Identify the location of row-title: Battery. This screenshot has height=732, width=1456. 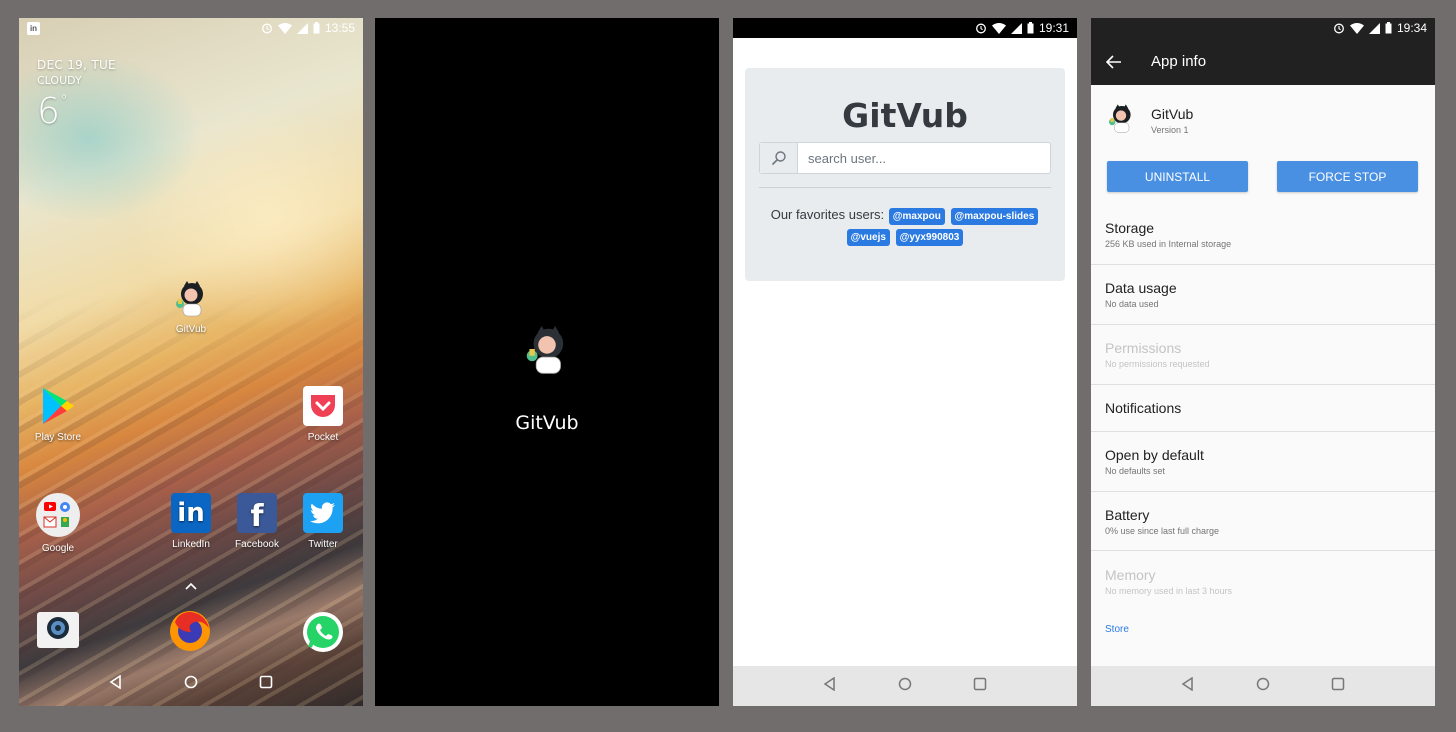
(1127, 514).